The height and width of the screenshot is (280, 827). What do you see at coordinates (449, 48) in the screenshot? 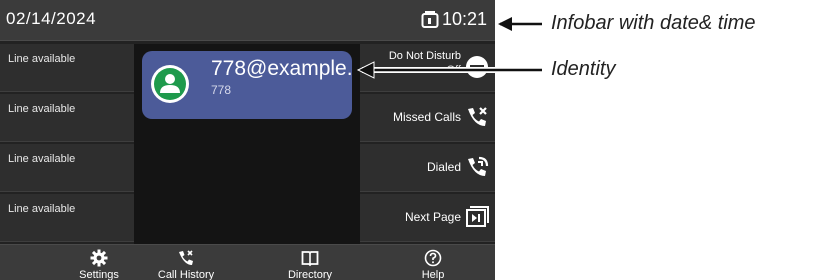
I see `annotation-arrows` at bounding box center [449, 48].